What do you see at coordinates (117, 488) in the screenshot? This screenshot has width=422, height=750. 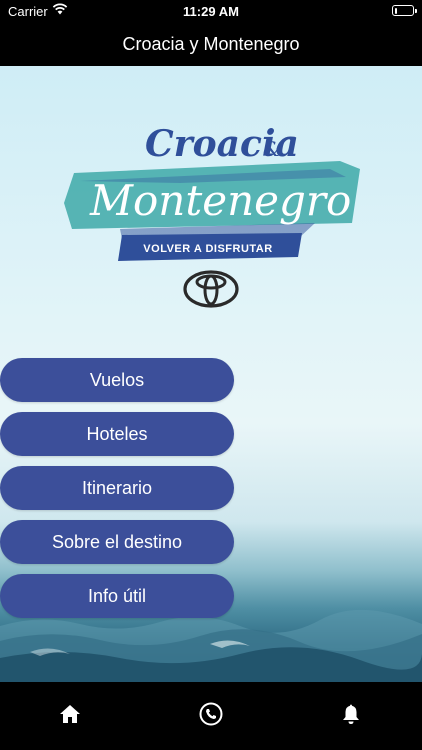 I see `itinerario-button: Itinerario` at bounding box center [117, 488].